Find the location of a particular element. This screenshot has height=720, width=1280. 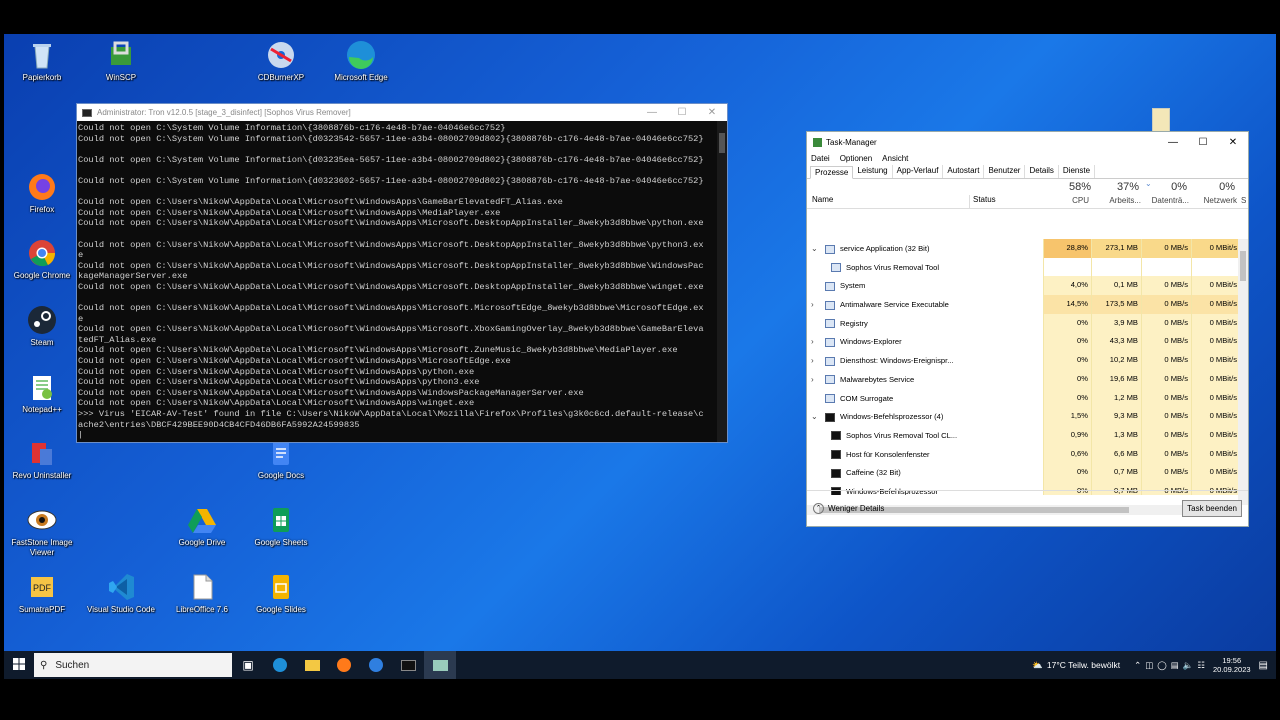

column-status: Status is located at coordinates (982, 202).